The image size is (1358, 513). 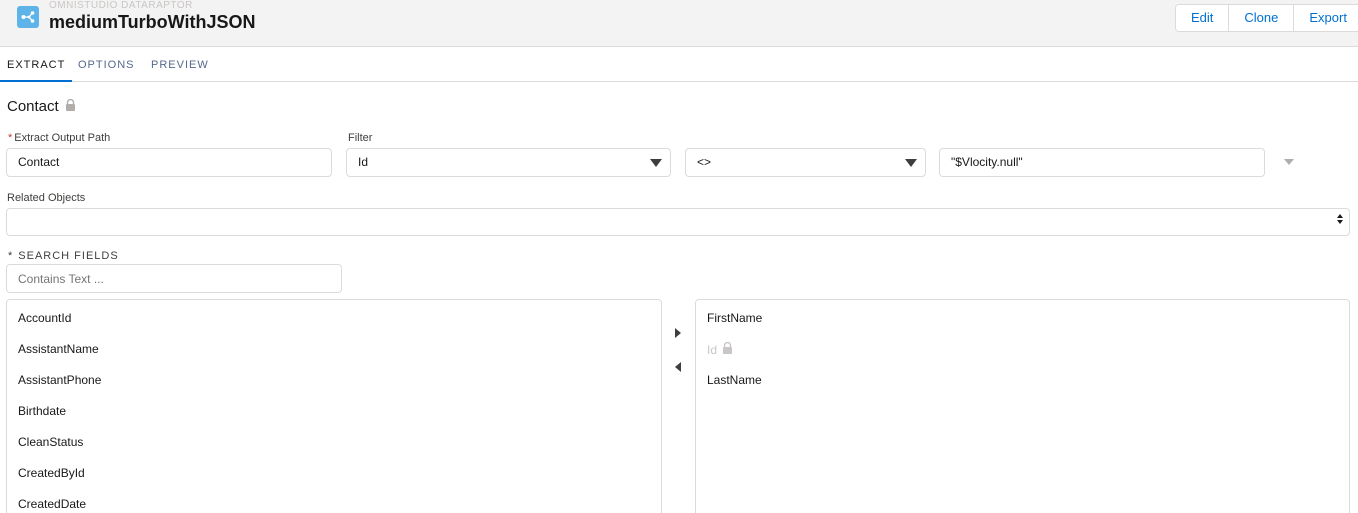 I want to click on list-item: AssistantPhone, so click(x=59, y=380).